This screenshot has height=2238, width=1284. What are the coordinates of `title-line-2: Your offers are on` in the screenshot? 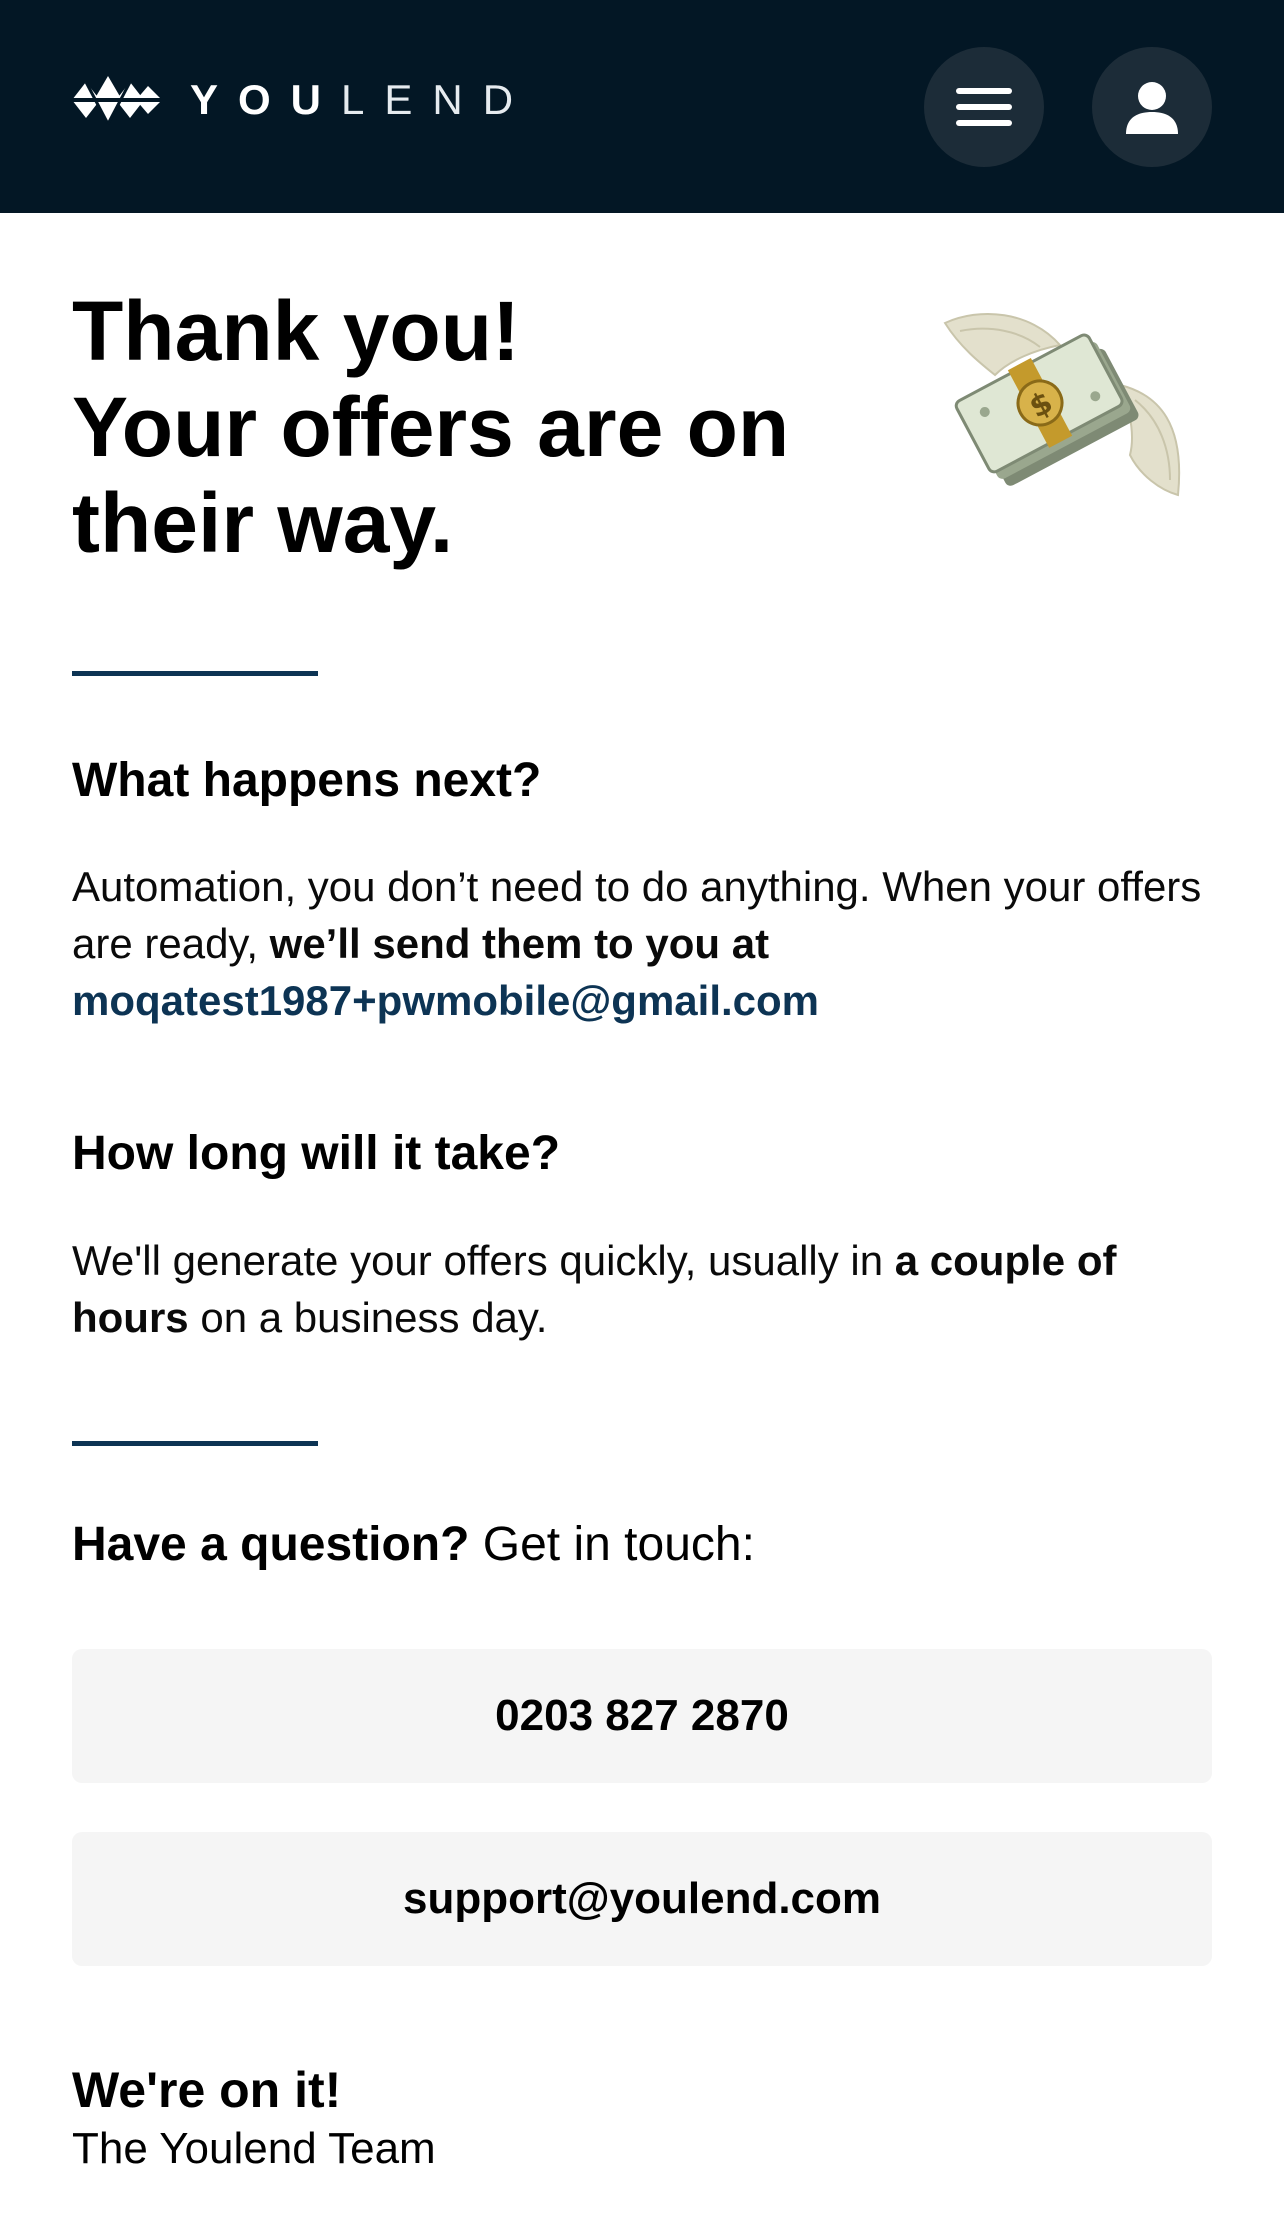 It's located at (431, 427).